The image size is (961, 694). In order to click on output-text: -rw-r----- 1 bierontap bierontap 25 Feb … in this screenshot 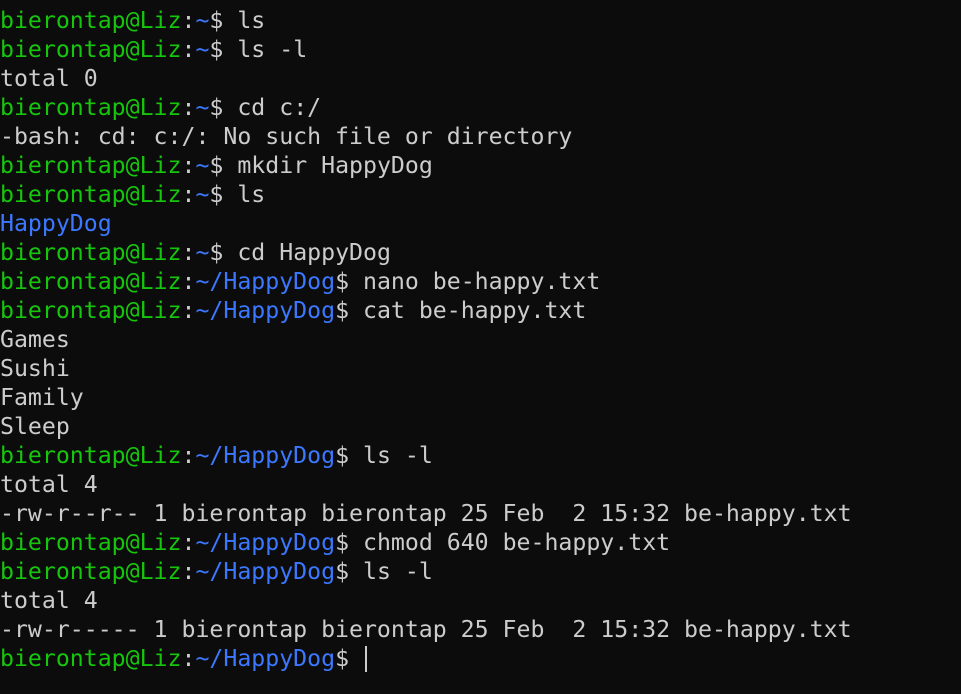, I will do `click(426, 629)`.